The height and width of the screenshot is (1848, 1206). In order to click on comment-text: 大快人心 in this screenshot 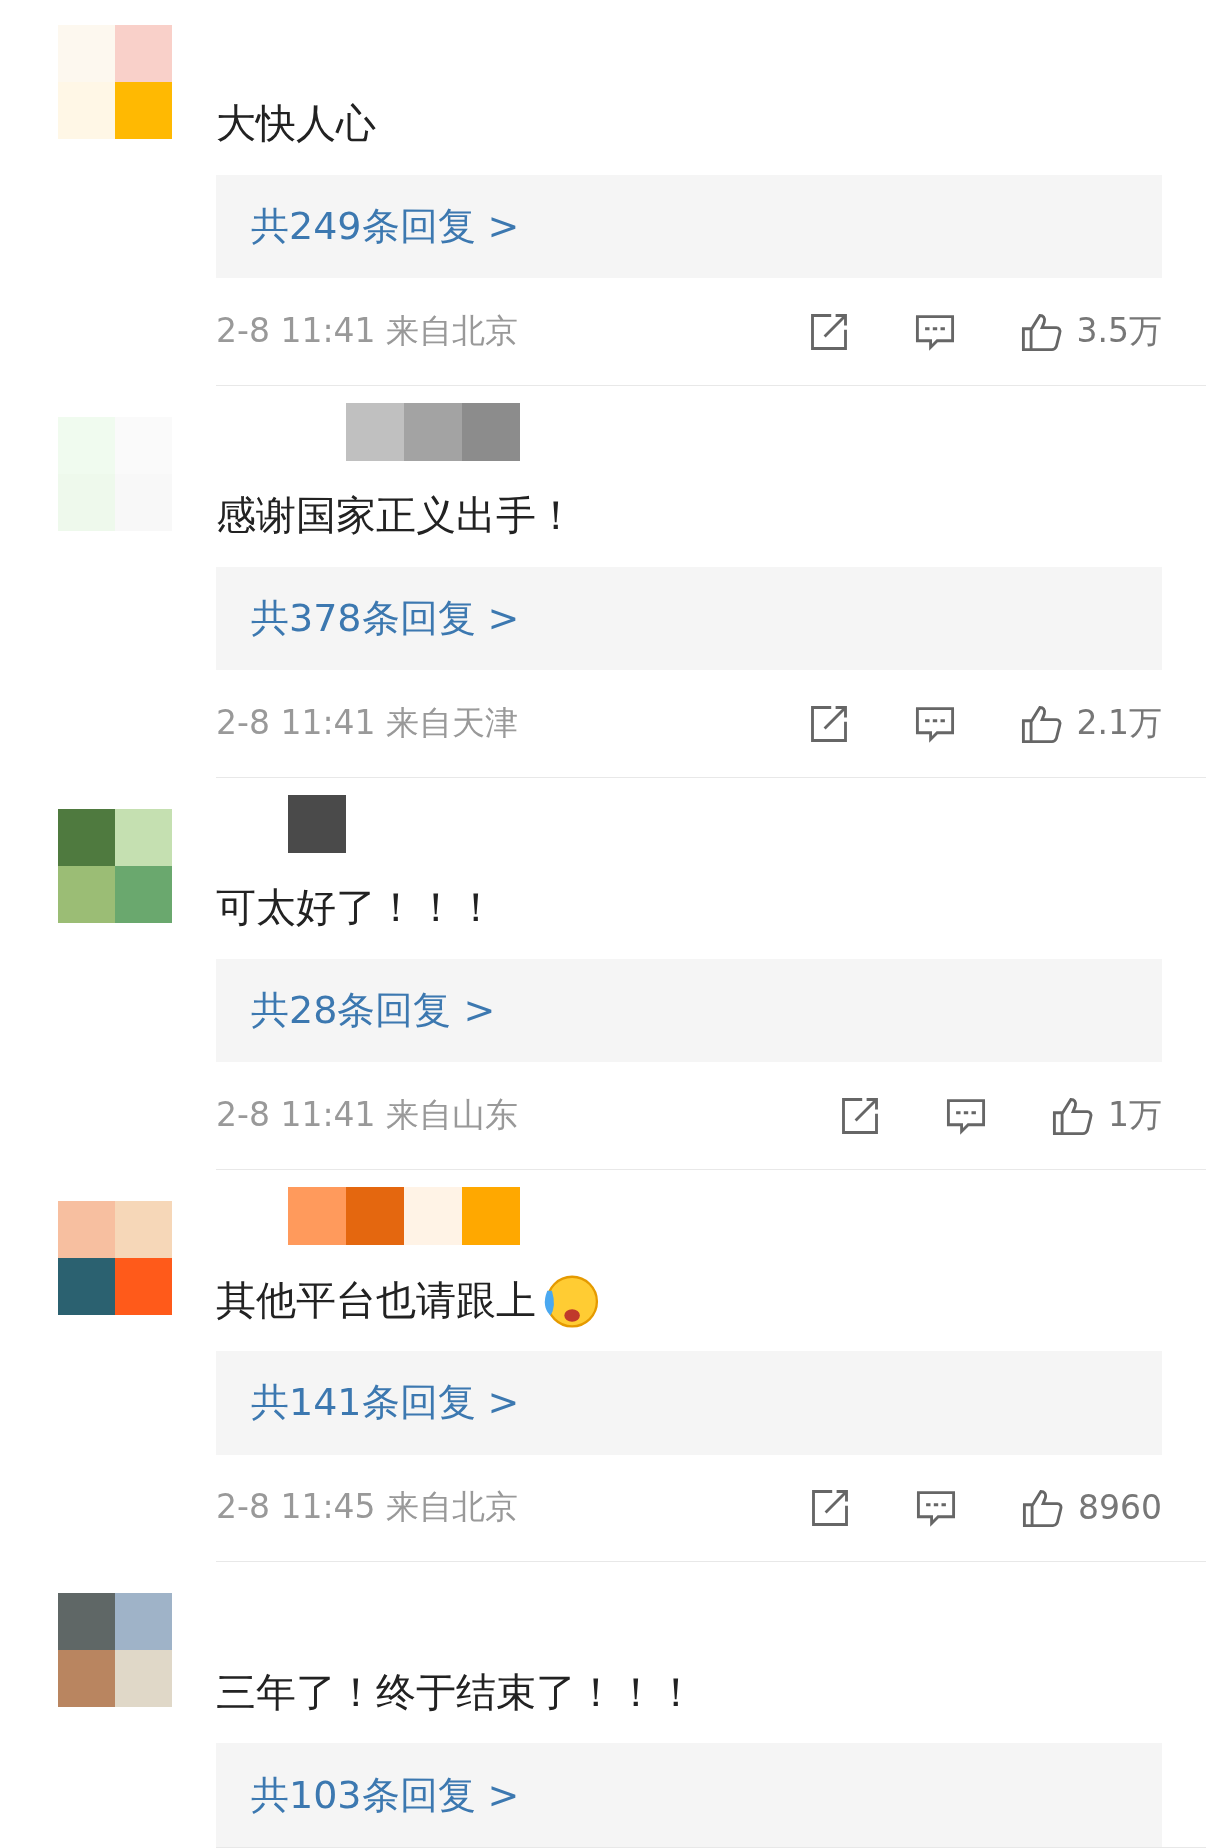, I will do `click(296, 124)`.